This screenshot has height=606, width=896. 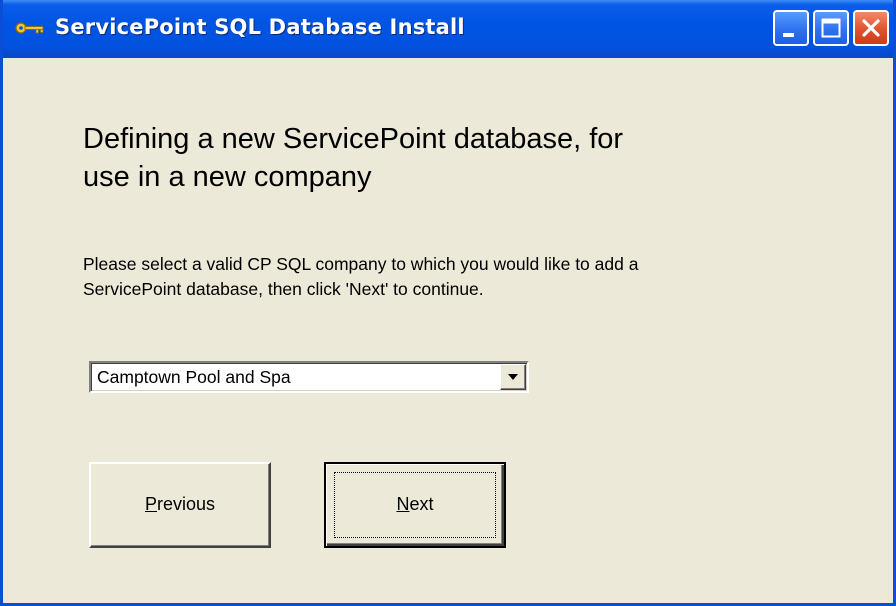 I want to click on close-icon, so click(x=871, y=28).